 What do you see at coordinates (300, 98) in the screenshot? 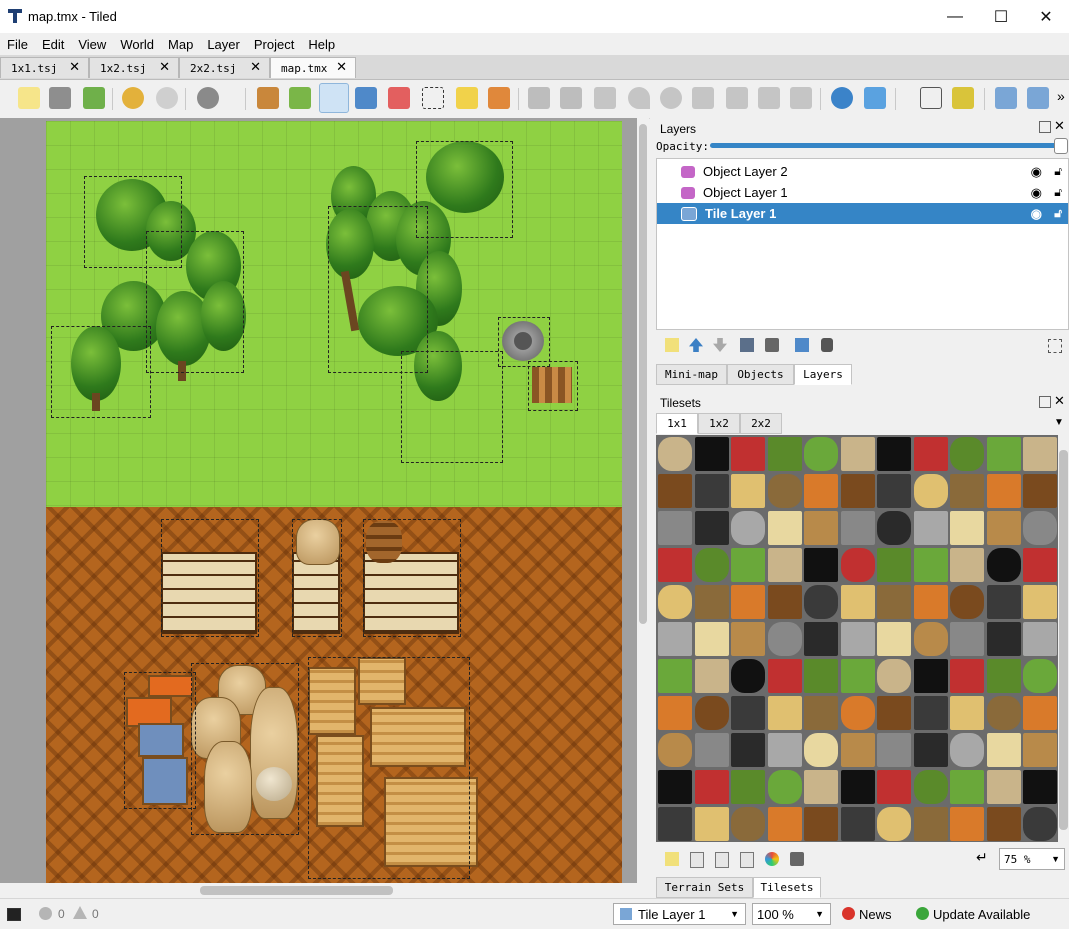
I see `terrain-brush-icon` at bounding box center [300, 98].